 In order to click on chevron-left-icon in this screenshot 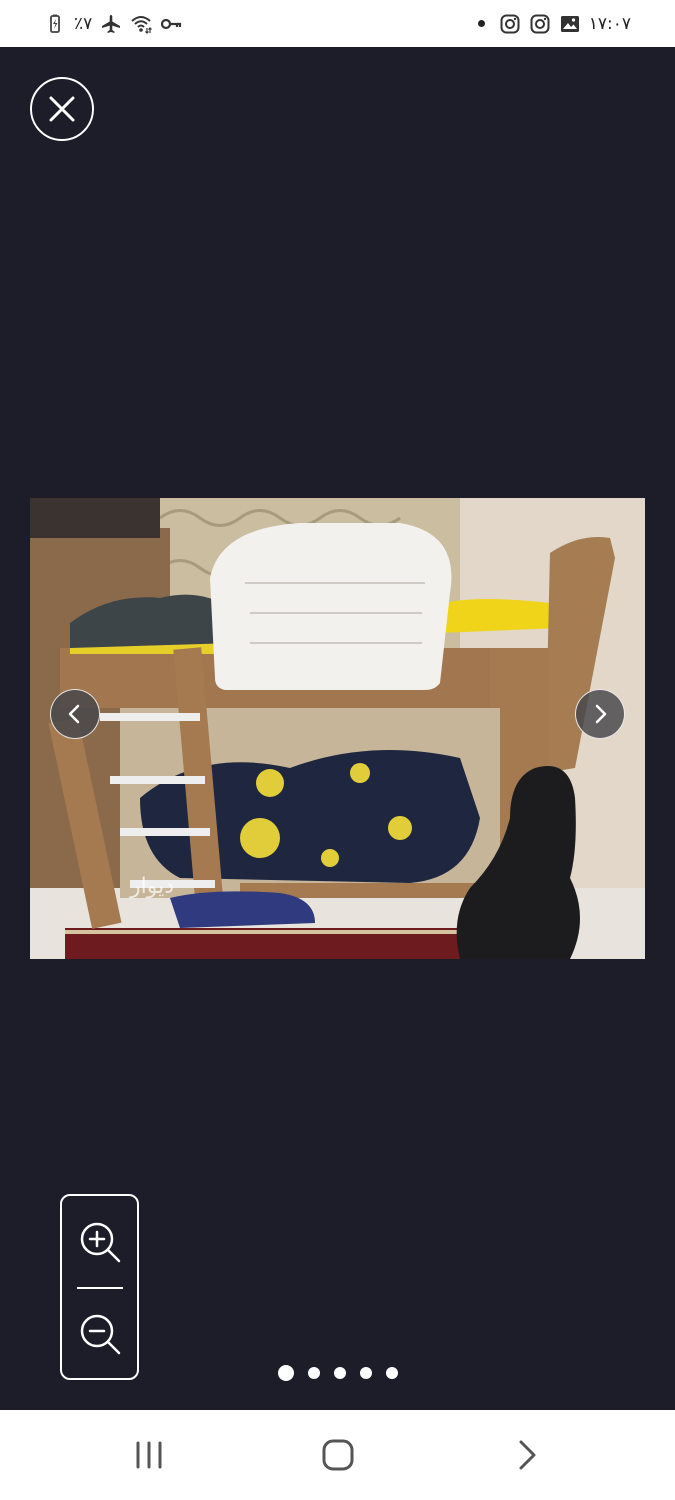, I will do `click(74, 714)`.